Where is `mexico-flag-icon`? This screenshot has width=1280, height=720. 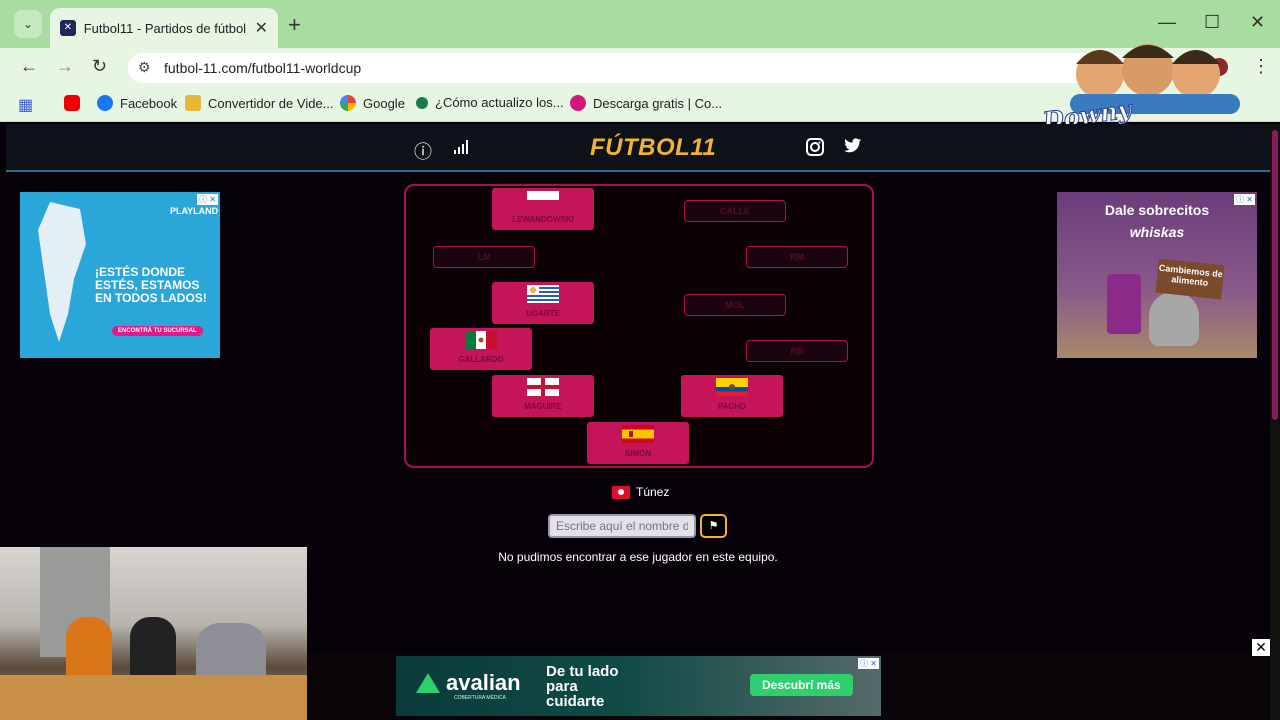
mexico-flag-icon is located at coordinates (481, 340).